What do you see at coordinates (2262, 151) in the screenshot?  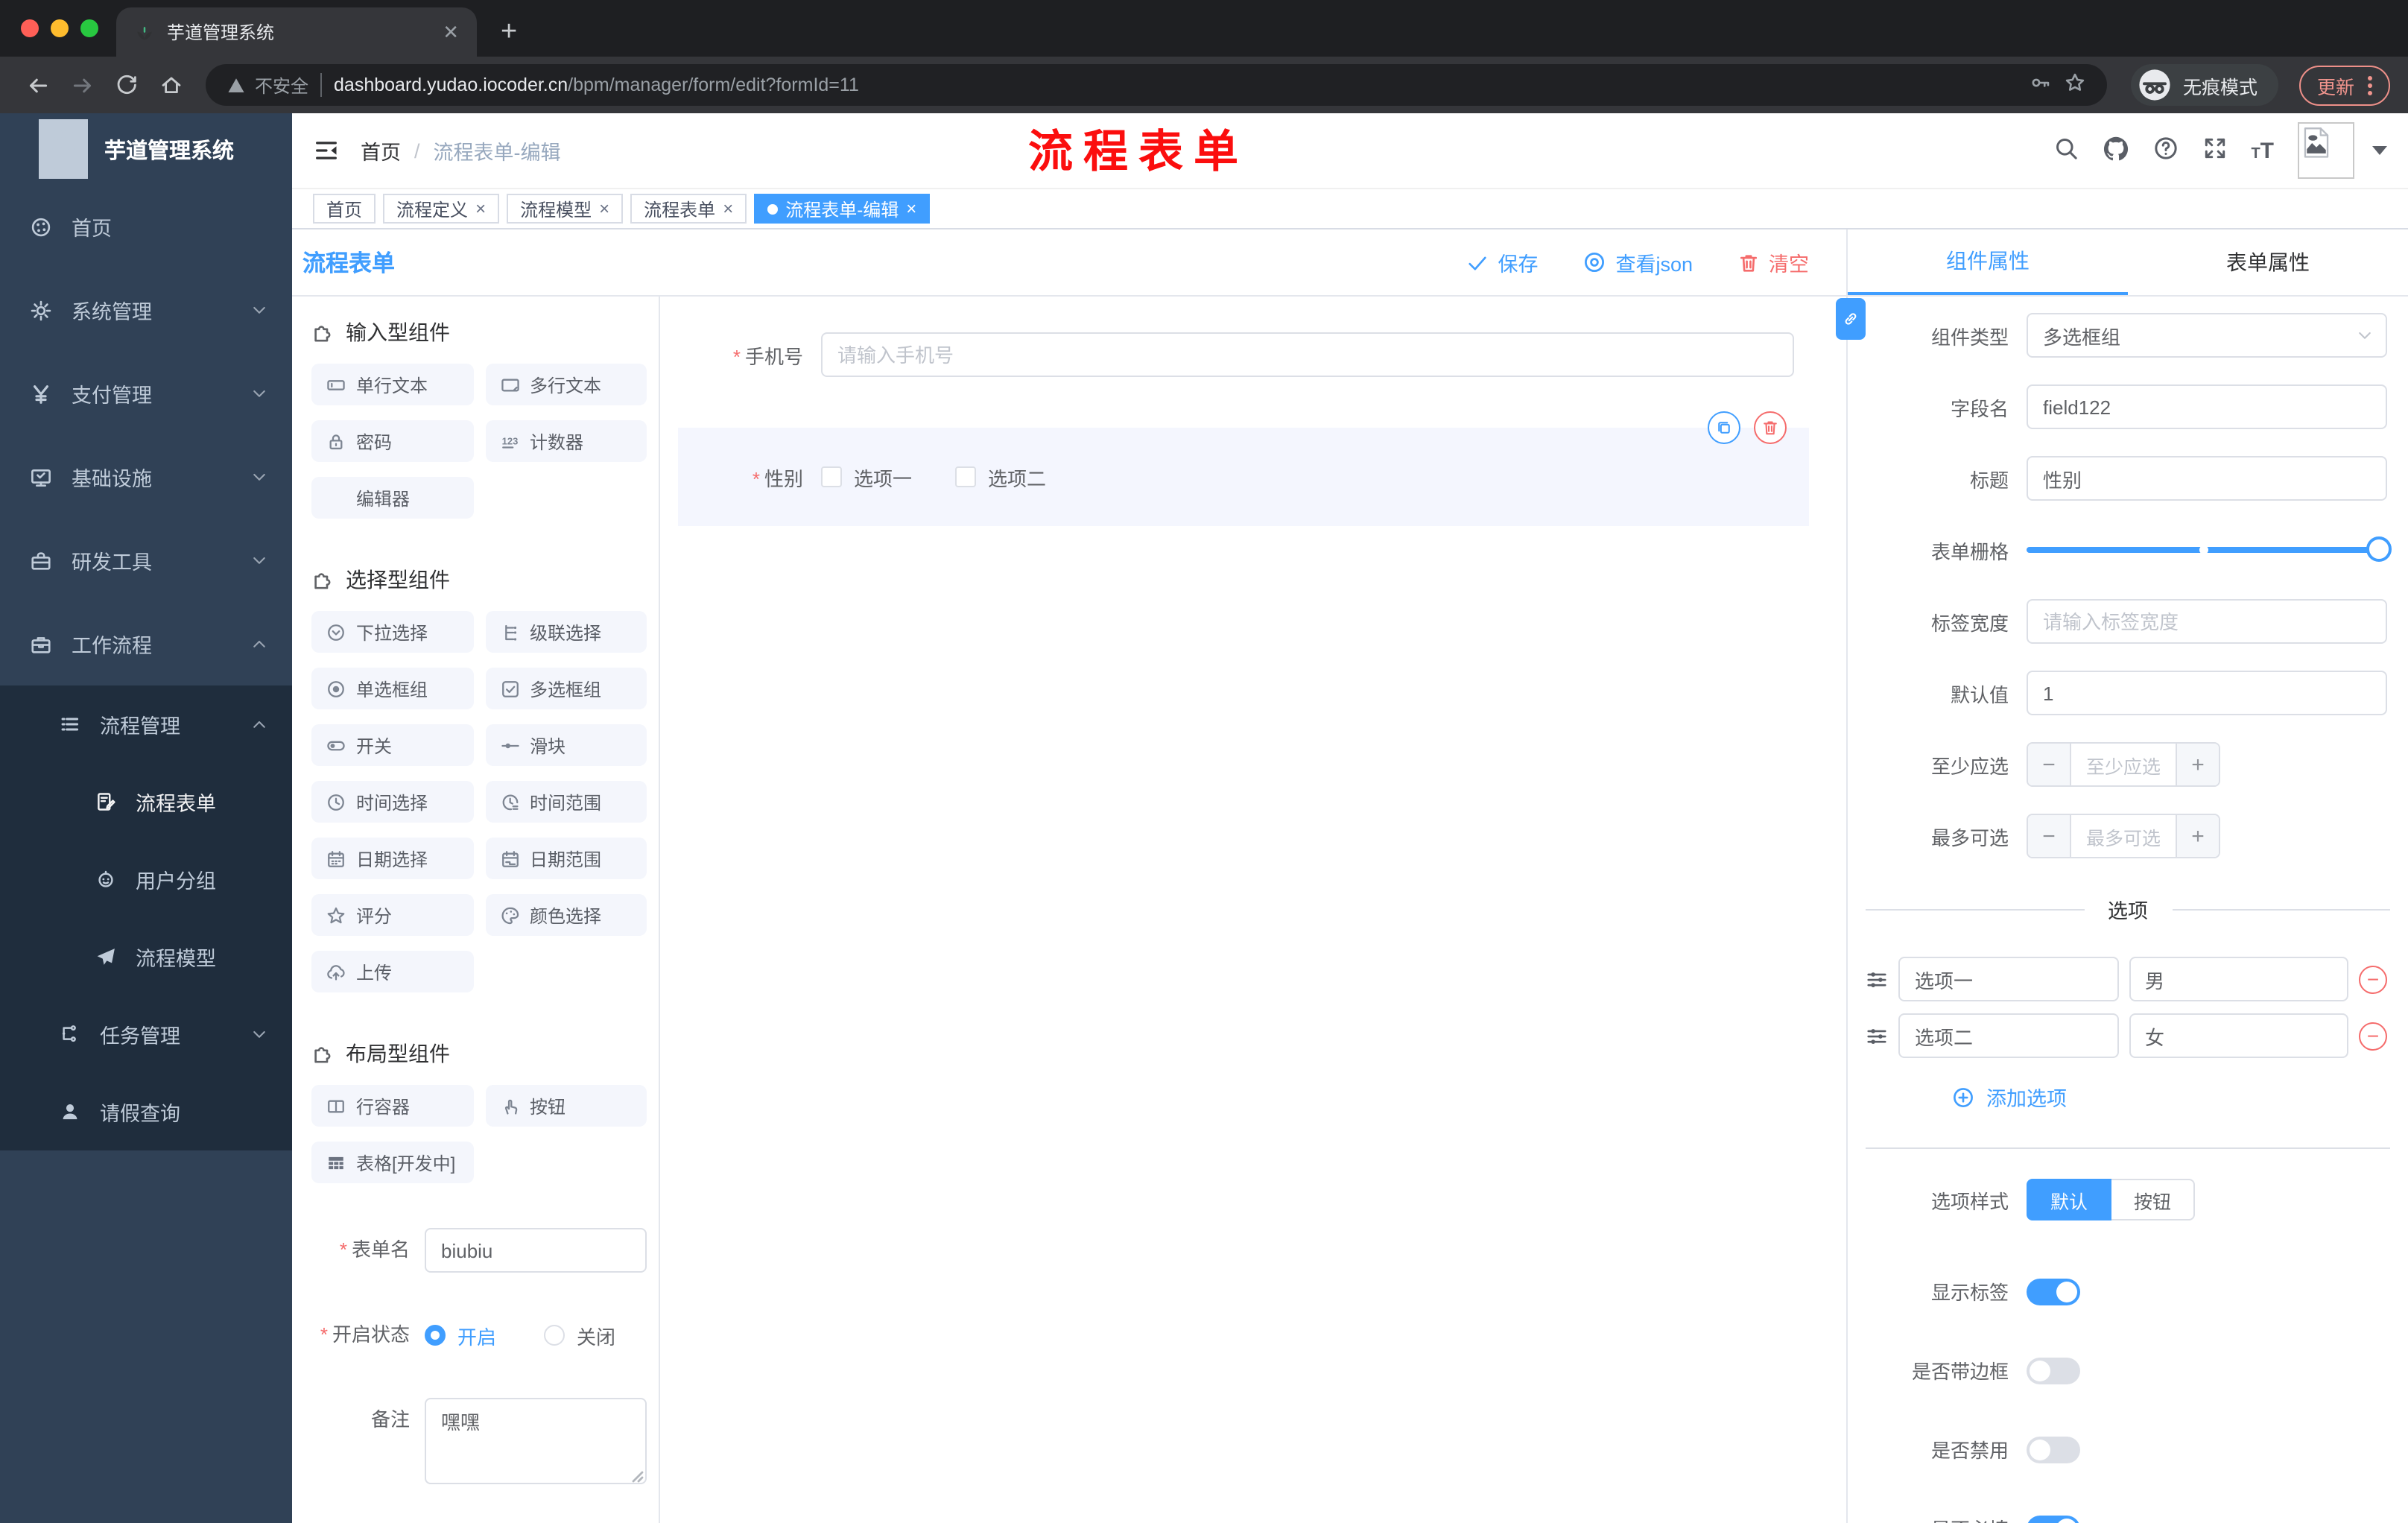 I see `font-size-icon: TT` at bounding box center [2262, 151].